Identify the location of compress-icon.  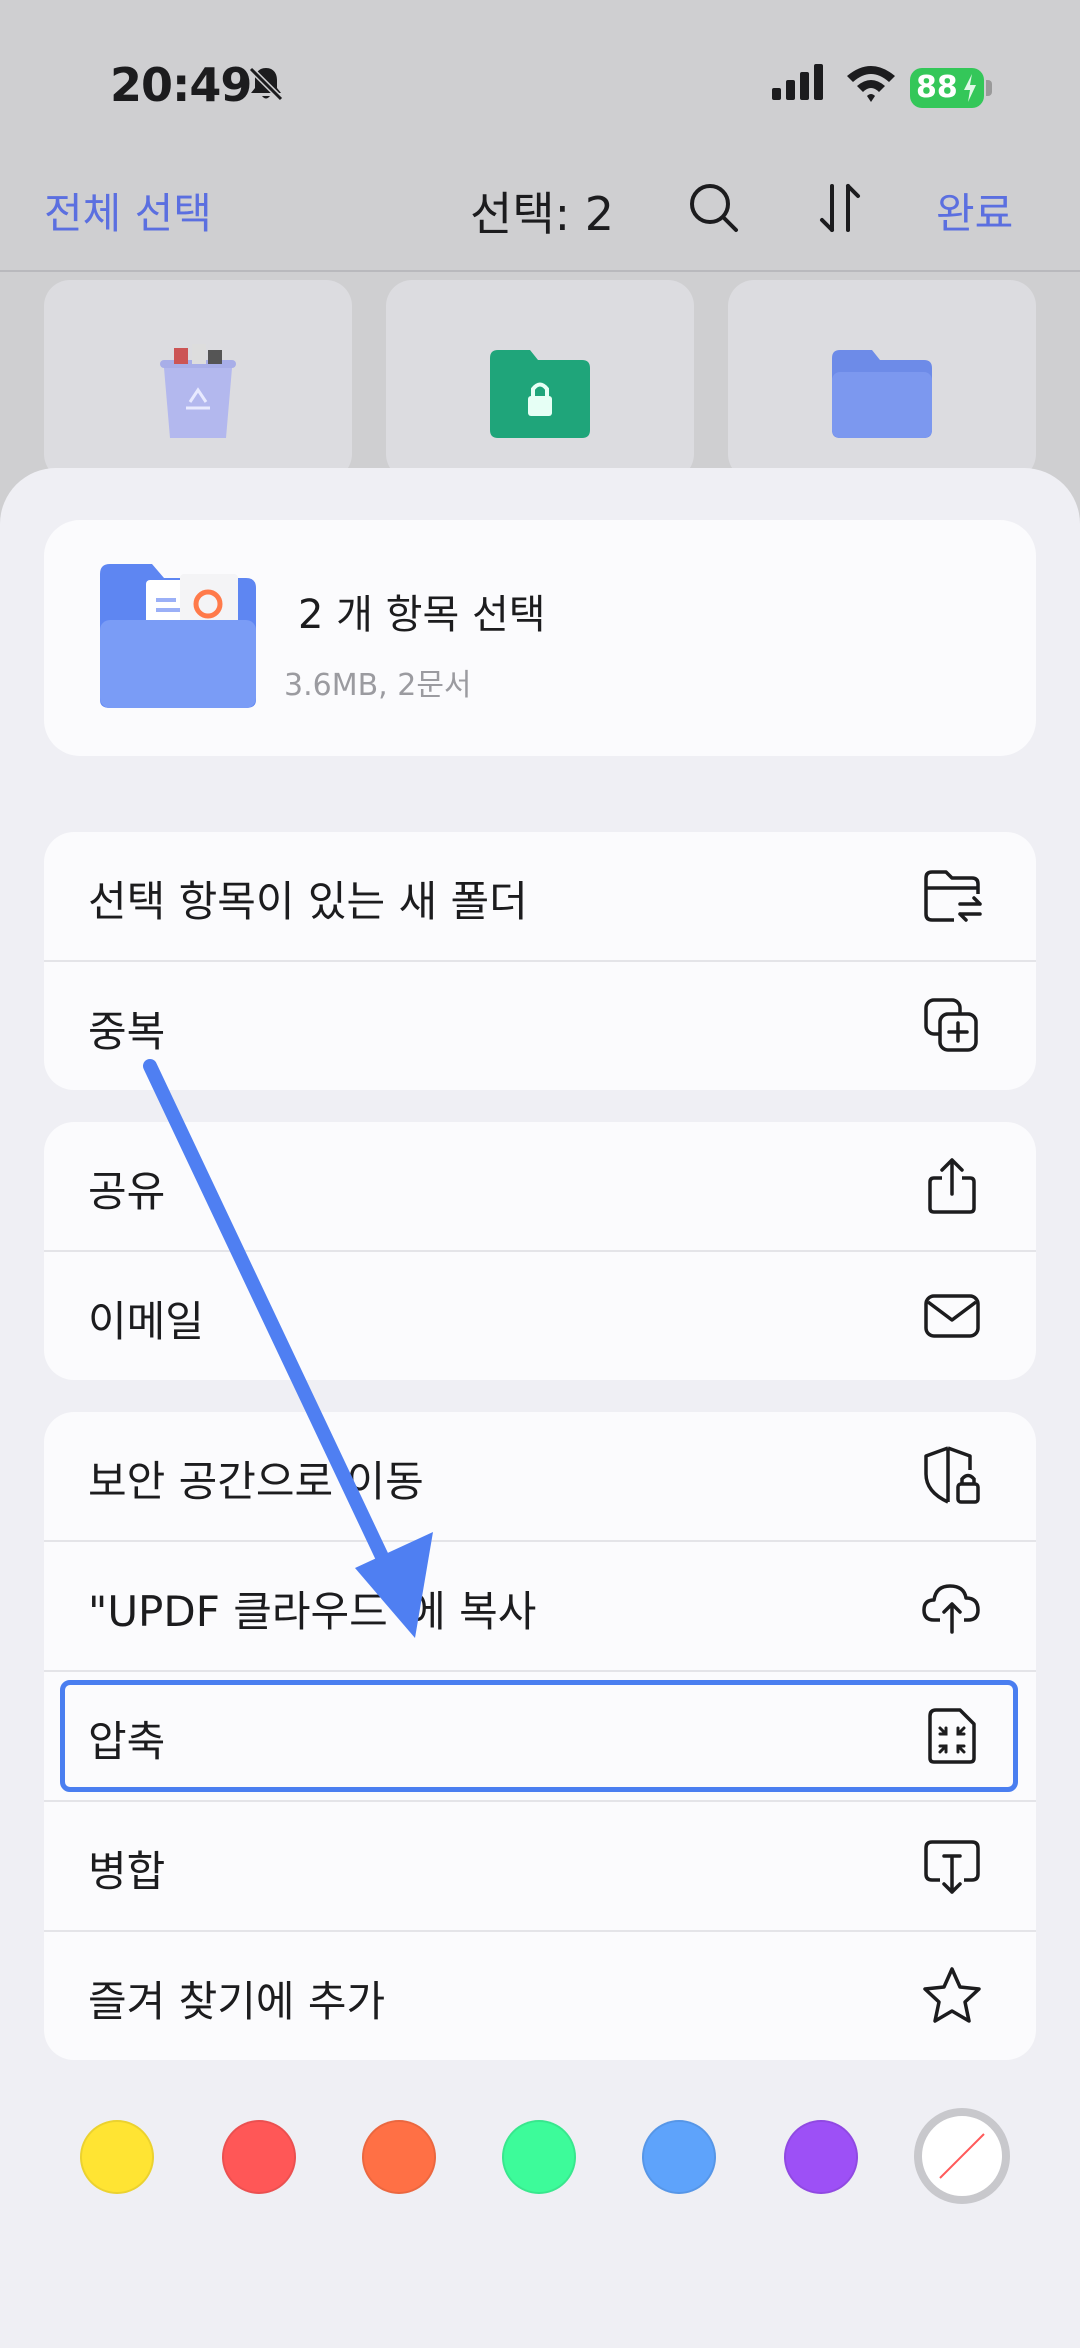
(952, 1736).